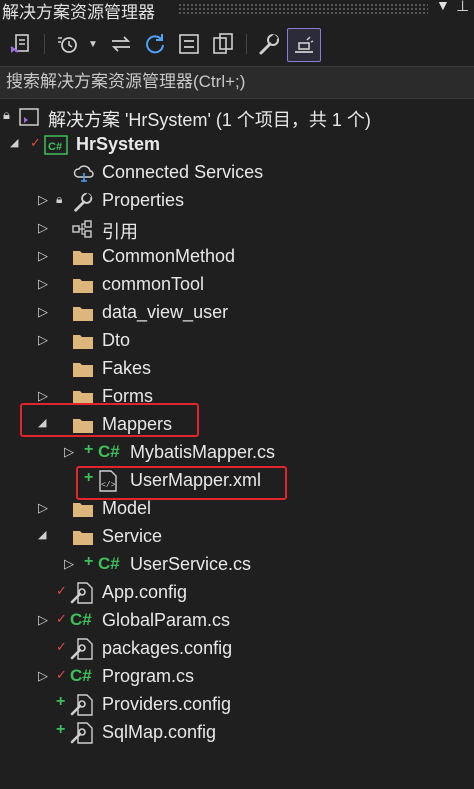 The width and height of the screenshot is (474, 789). I want to click on tree-item-label: Dto, so click(116, 340).